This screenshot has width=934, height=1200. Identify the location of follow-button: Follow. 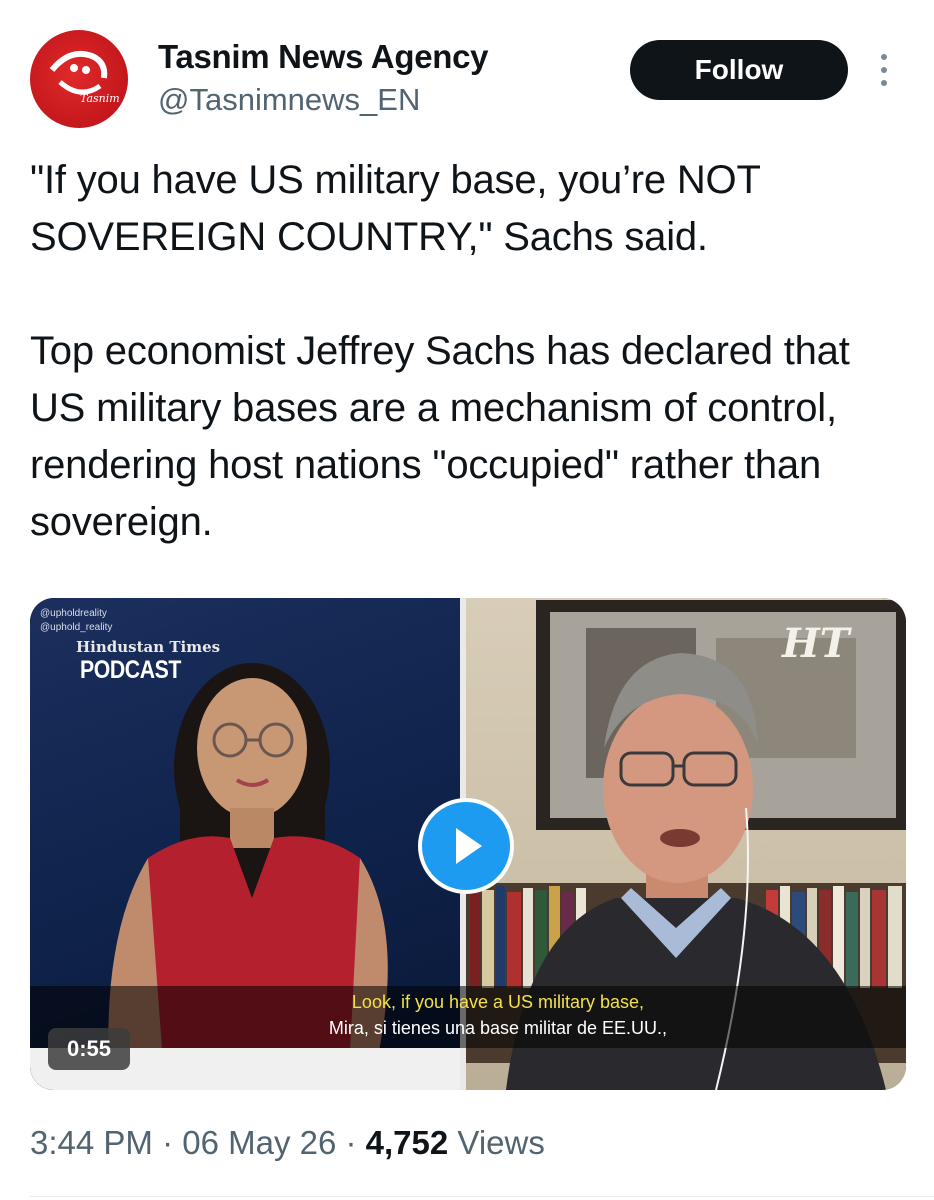
(739, 70).